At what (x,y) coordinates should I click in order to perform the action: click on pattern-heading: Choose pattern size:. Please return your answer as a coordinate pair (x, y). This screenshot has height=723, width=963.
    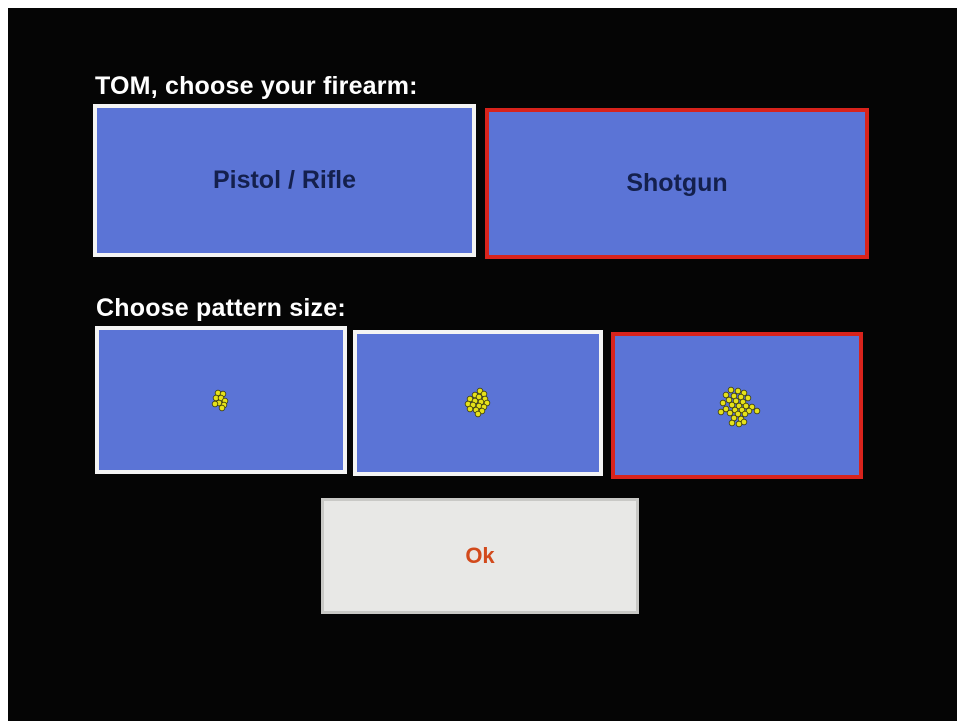
    Looking at the image, I should click on (221, 308).